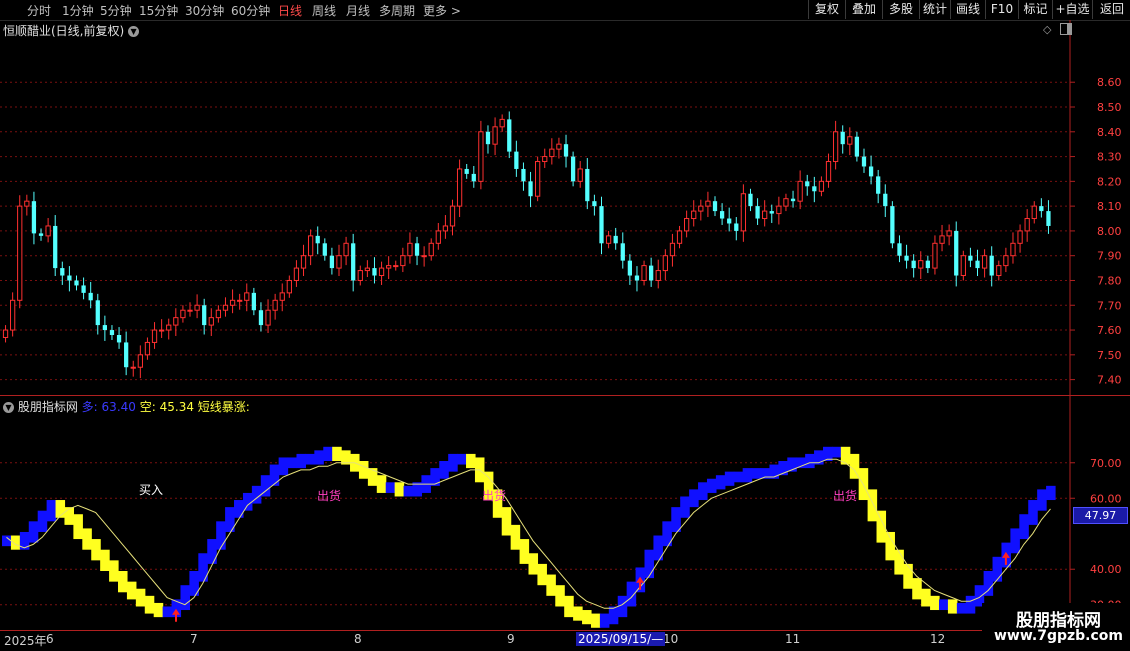  I want to click on price-tick-label: 7.60, so click(1109, 330).